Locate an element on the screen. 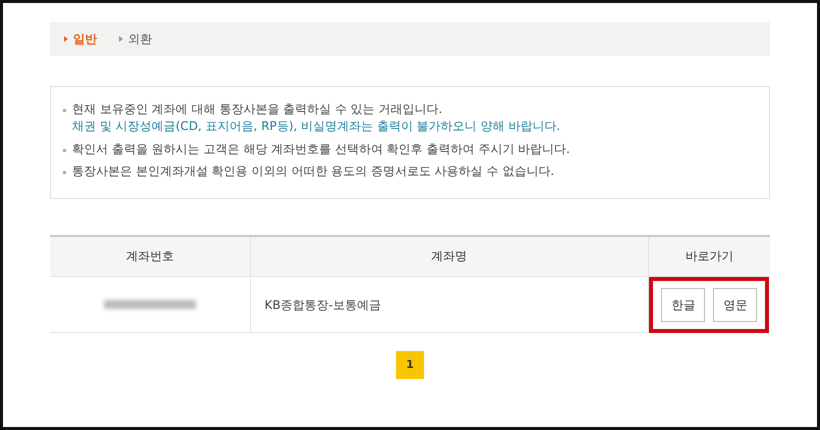 The image size is (820, 430). column-header: 계좌번호 is located at coordinates (150, 256).